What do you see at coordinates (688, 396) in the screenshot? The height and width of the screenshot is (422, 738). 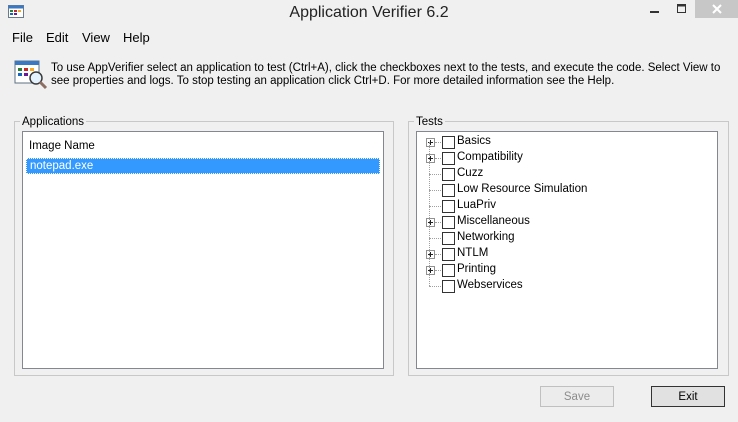 I see `exit-button: Exit` at bounding box center [688, 396].